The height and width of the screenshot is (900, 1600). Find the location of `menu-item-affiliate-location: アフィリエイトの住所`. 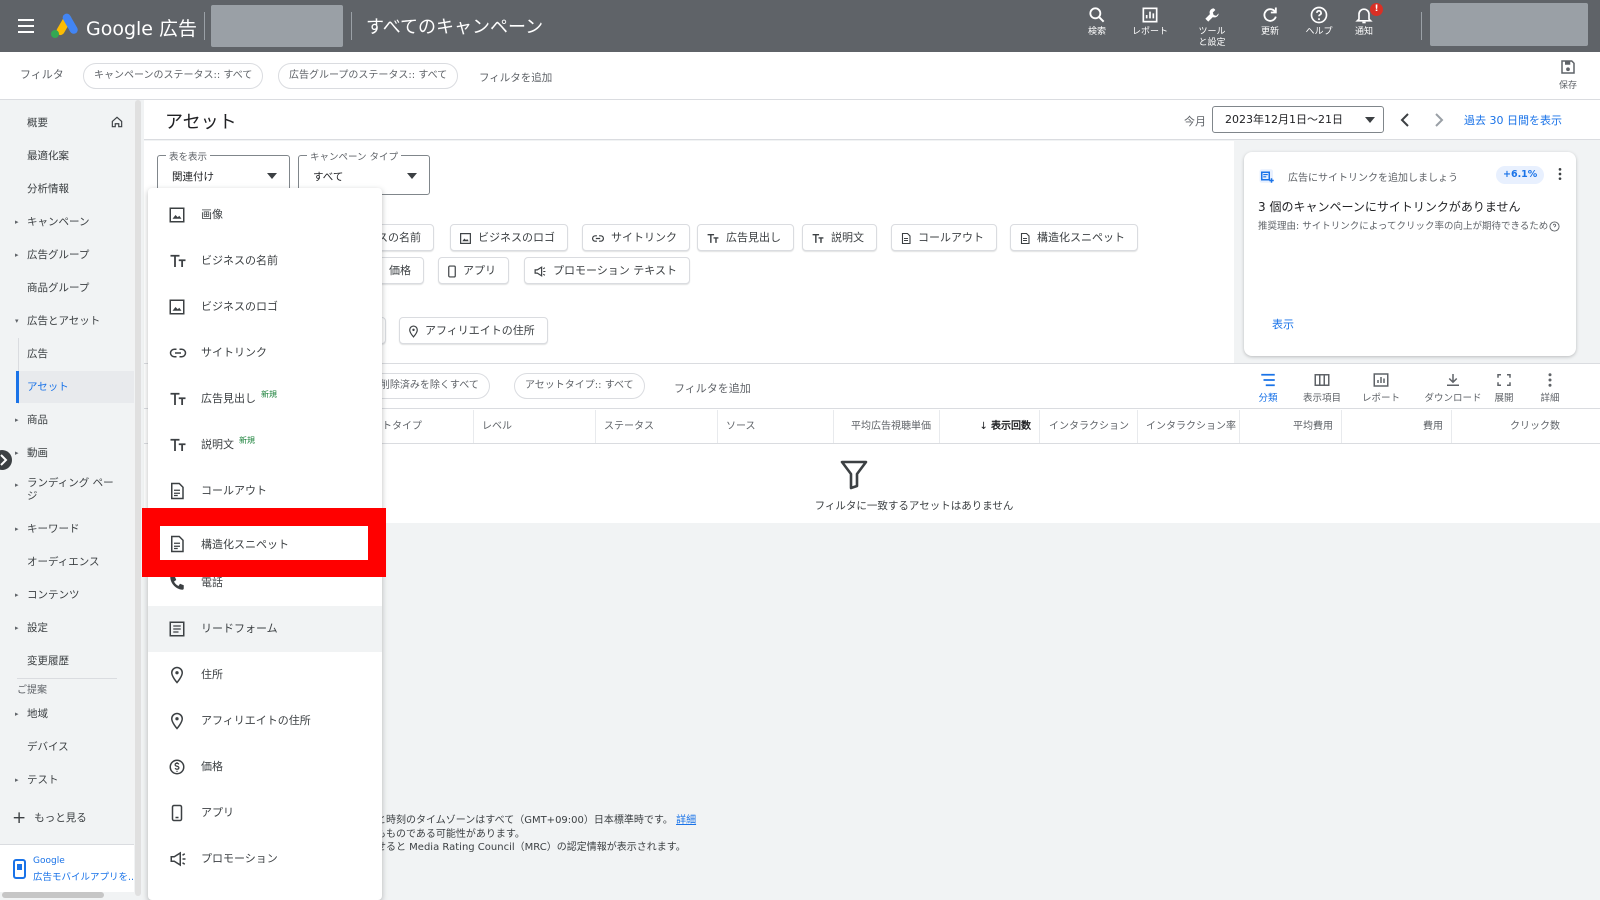

menu-item-affiliate-location: アフィリエイトの住所 is located at coordinates (265, 721).